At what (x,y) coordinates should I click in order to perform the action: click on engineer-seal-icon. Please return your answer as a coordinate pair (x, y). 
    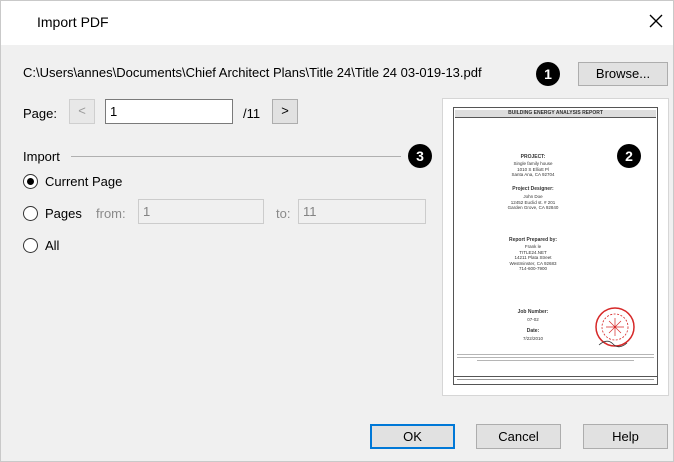
    Looking at the image, I should click on (615, 327).